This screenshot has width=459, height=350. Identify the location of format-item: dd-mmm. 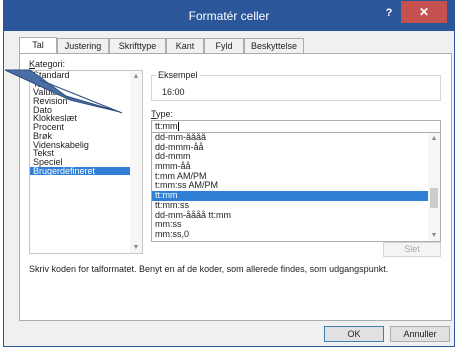
(296, 157).